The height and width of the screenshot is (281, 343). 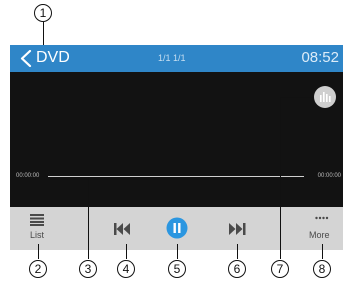 I want to click on skip-previous-icon, so click(x=123, y=229).